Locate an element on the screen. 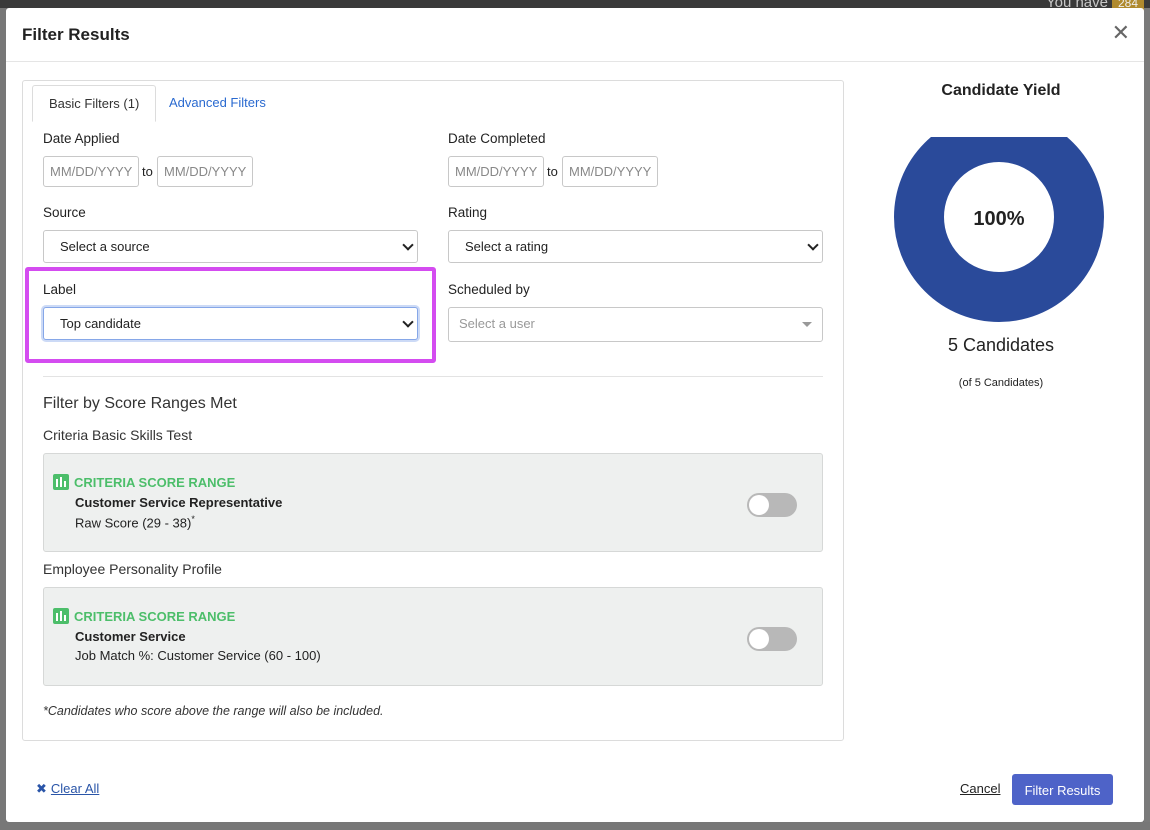 This screenshot has height=830, width=1150. date-applied-to-input is located at coordinates (205, 171).